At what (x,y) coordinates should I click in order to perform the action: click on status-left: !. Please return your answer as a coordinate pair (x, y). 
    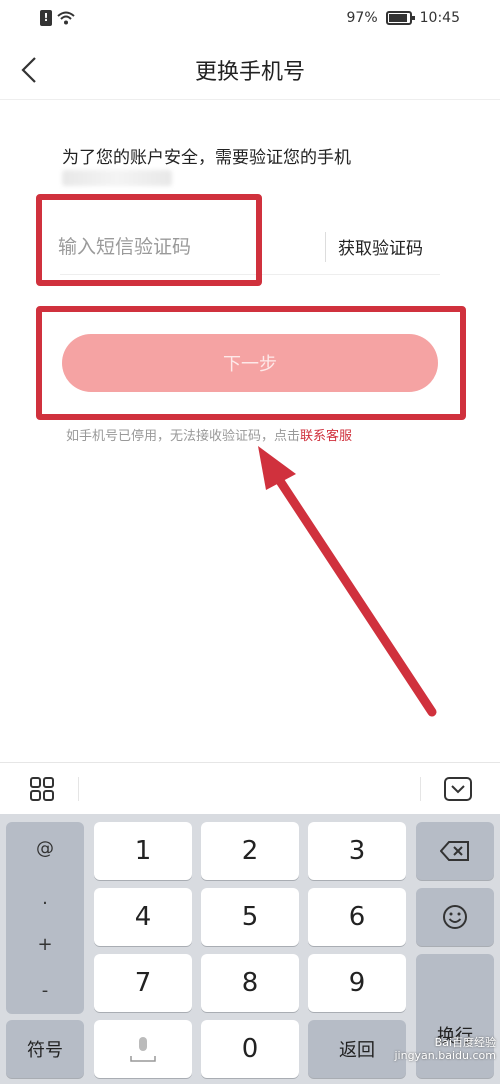
    Looking at the image, I should click on (58, 18).